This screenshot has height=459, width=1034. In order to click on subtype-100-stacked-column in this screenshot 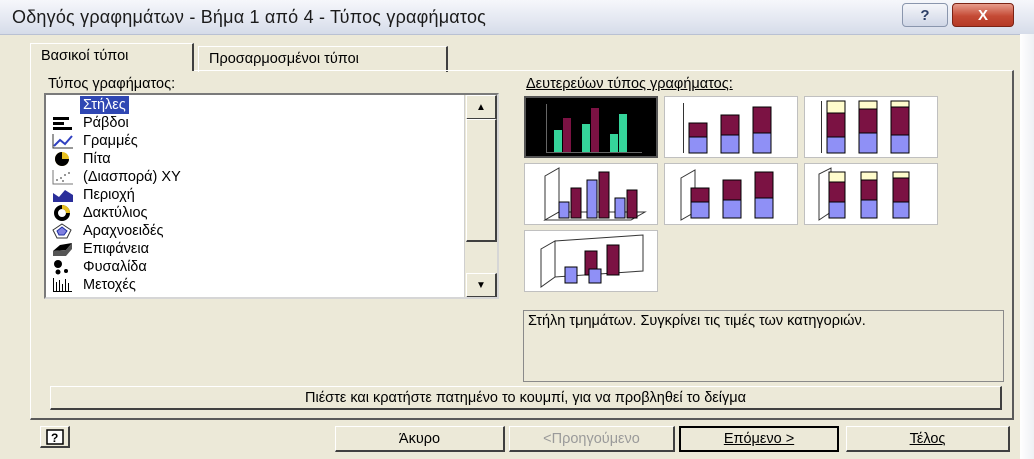, I will do `click(871, 127)`.